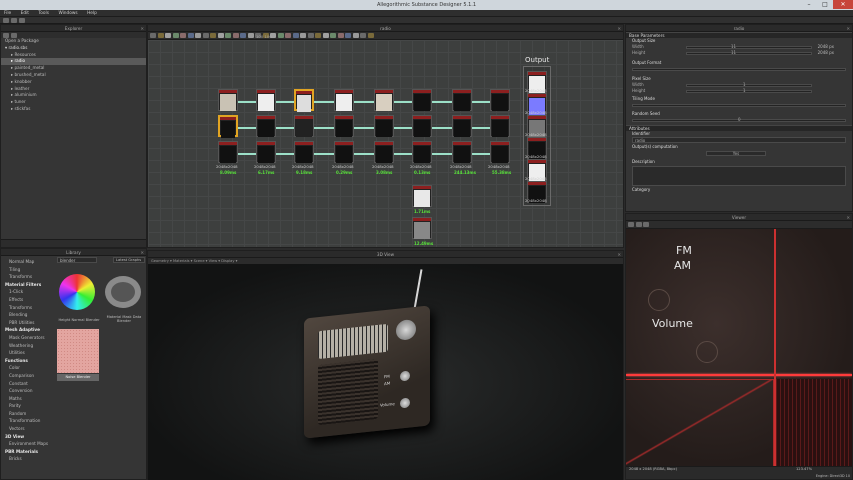 The image size is (853, 480). I want to click on explorer-item: ▸ painted_metal, so click(73, 68).